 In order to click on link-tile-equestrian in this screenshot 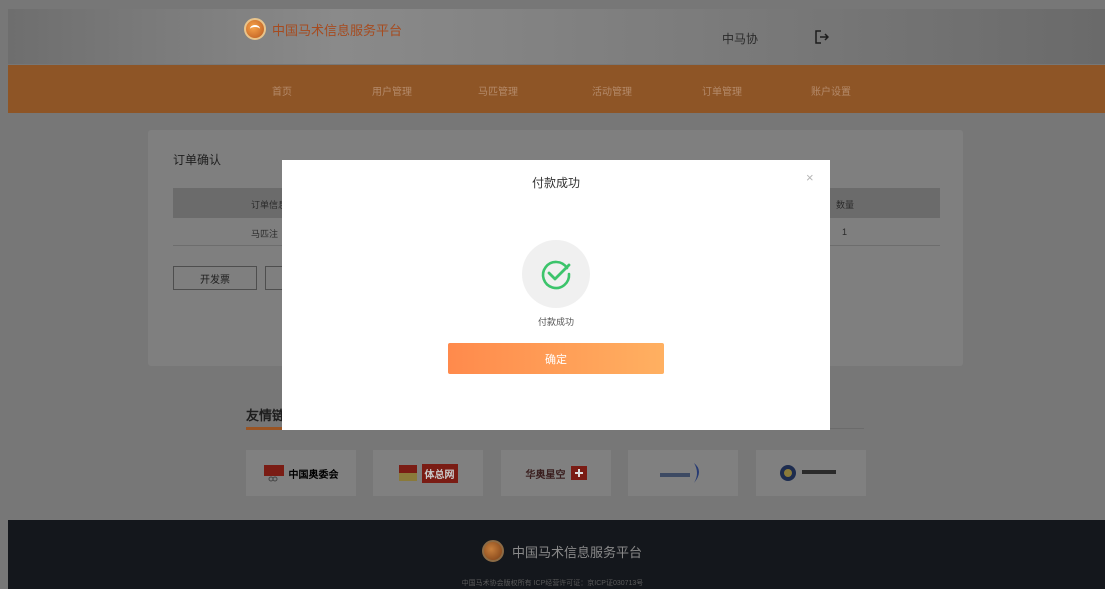, I will do `click(683, 473)`.